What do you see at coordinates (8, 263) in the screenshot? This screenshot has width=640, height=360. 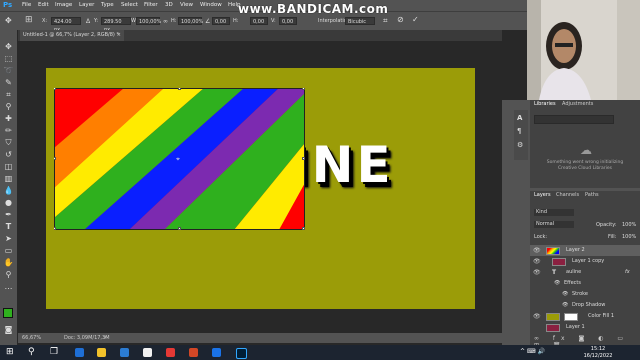 I see `hand-tool-icon: ✋` at bounding box center [8, 263].